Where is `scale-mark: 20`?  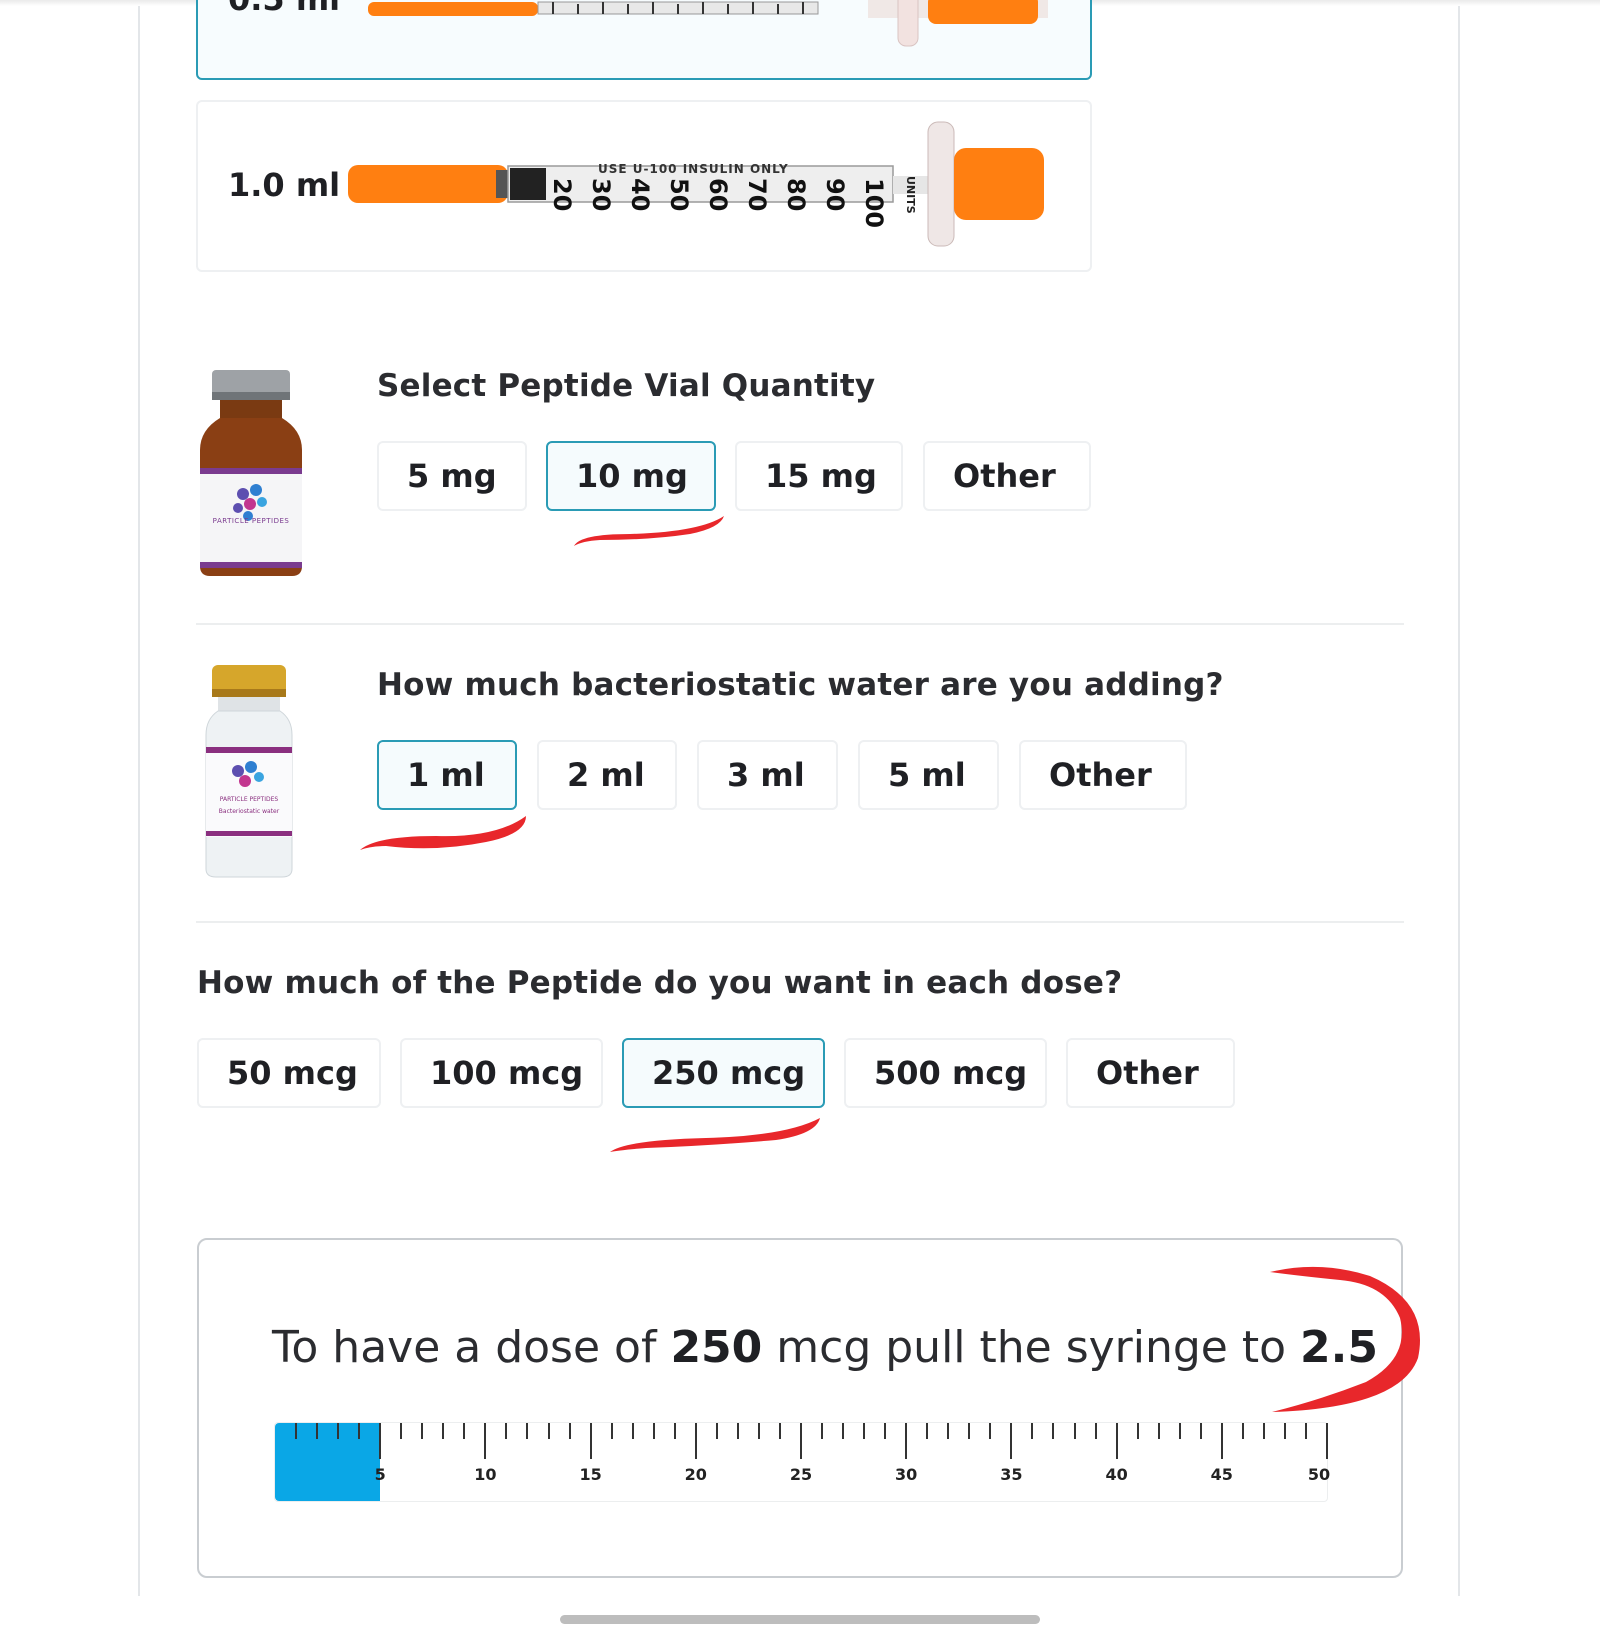 scale-mark: 20 is located at coordinates (562, 195).